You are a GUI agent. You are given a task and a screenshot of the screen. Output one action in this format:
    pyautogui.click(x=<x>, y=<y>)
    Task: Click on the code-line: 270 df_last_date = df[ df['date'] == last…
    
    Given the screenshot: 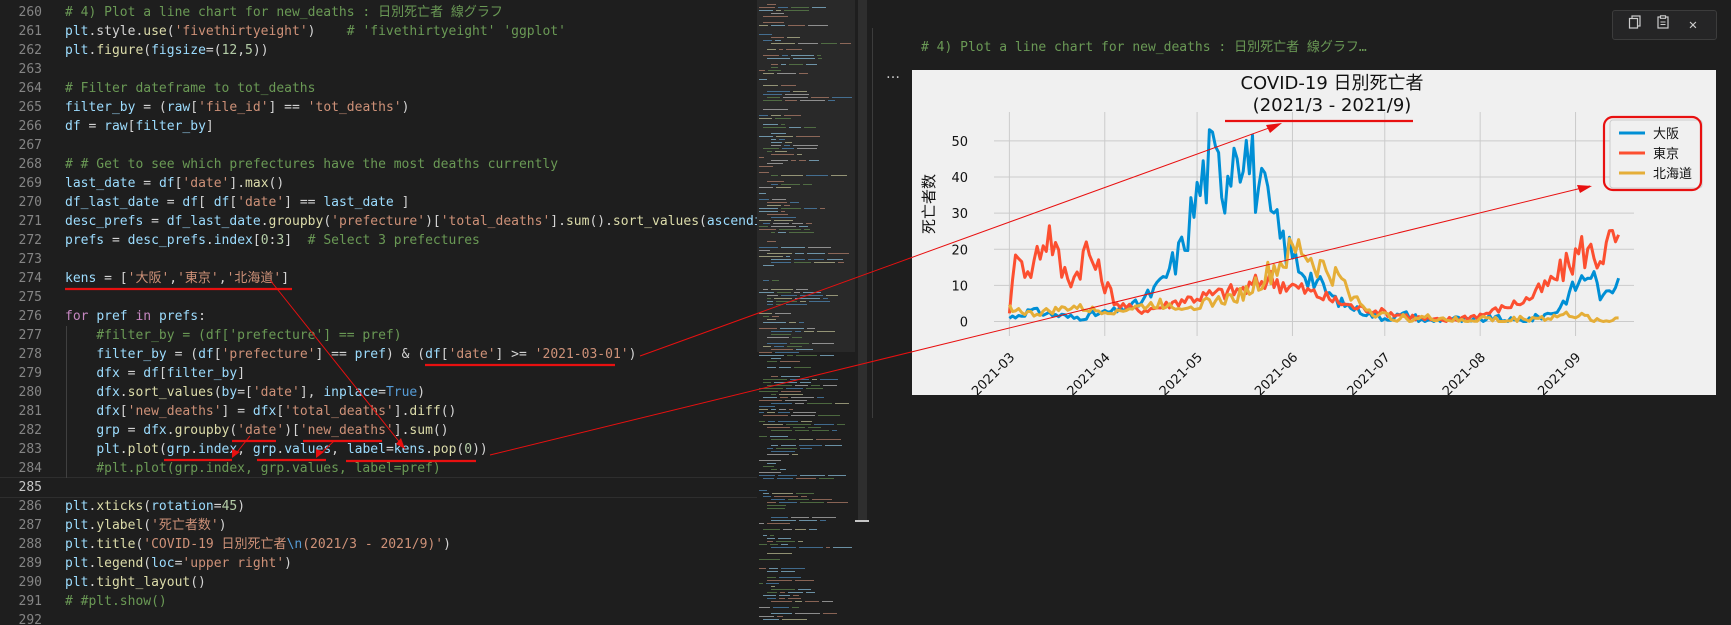 What is the action you would take?
    pyautogui.click(x=378, y=202)
    